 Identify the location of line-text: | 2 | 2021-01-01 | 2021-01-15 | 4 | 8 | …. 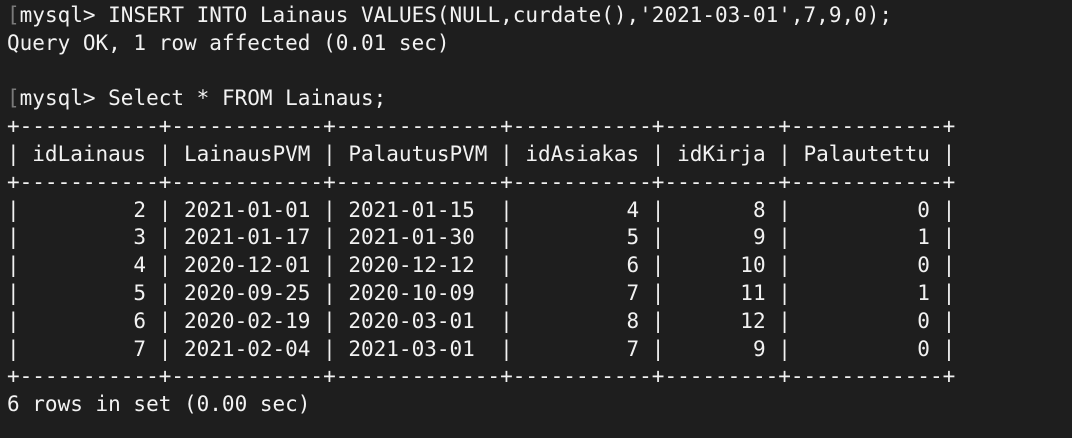
(481, 209).